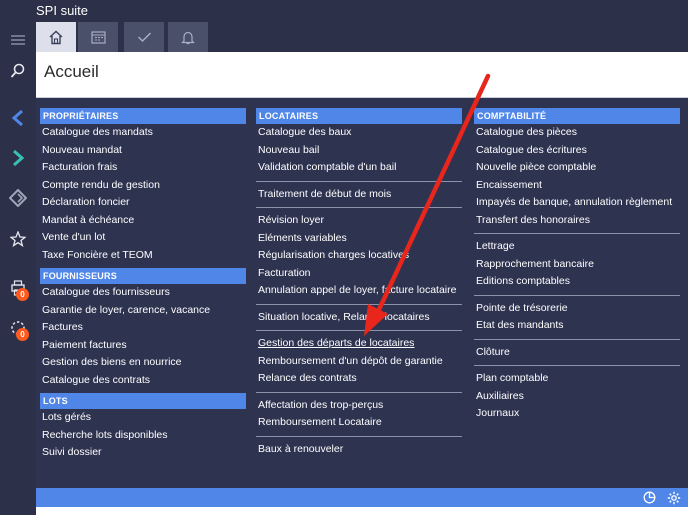  What do you see at coordinates (143, 311) in the screenshot?
I see `menu-item: Garantie de loyer, carence, vacance` at bounding box center [143, 311].